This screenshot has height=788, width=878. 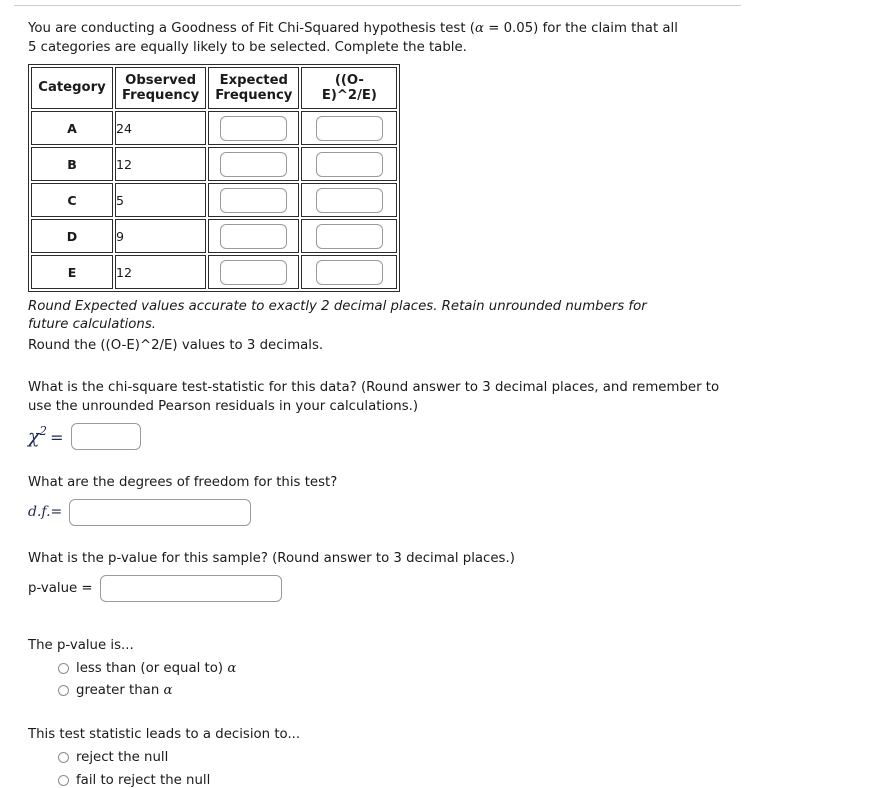 I want to click on expected-input-d, so click(x=254, y=236).